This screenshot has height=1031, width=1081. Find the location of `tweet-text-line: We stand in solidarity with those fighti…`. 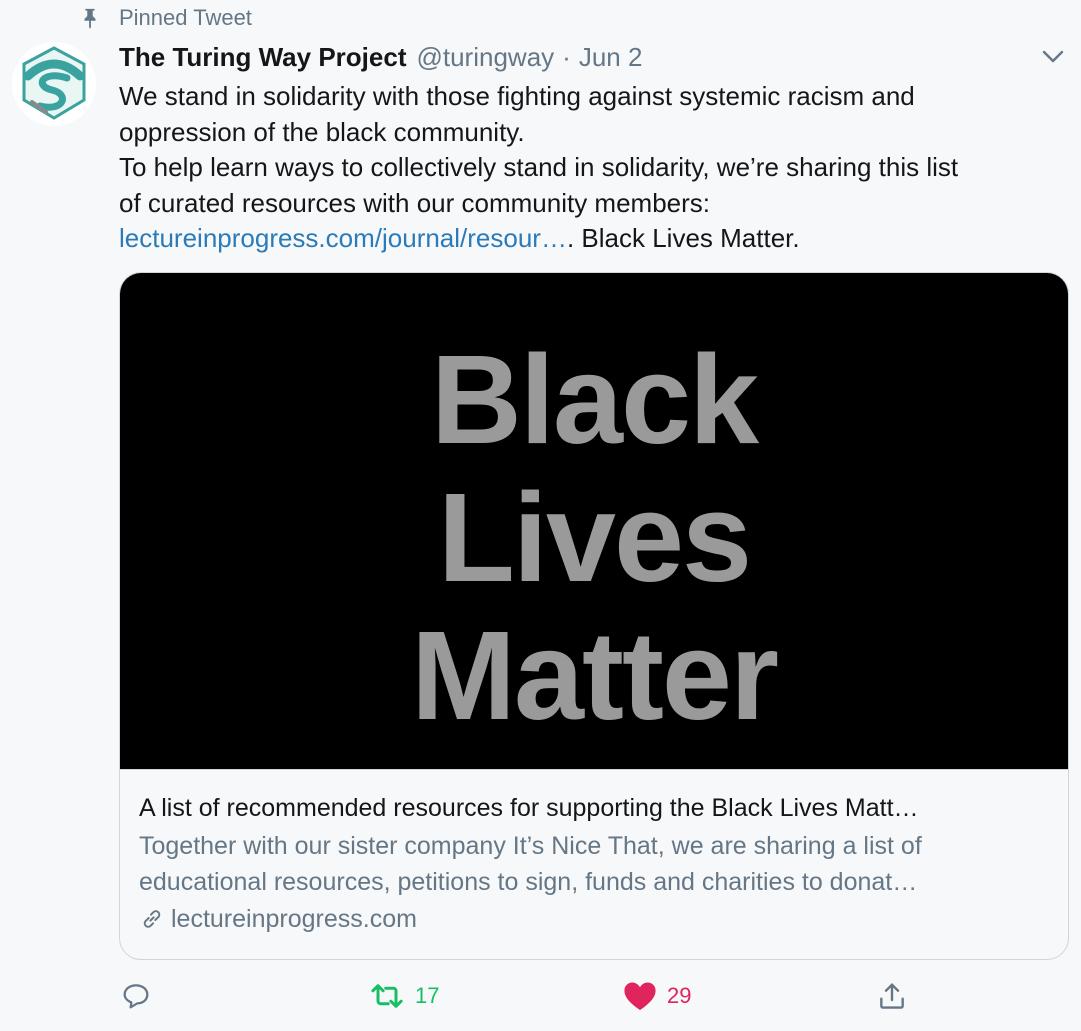

tweet-text-line: We stand in solidarity with those fighti… is located at coordinates (517, 96).